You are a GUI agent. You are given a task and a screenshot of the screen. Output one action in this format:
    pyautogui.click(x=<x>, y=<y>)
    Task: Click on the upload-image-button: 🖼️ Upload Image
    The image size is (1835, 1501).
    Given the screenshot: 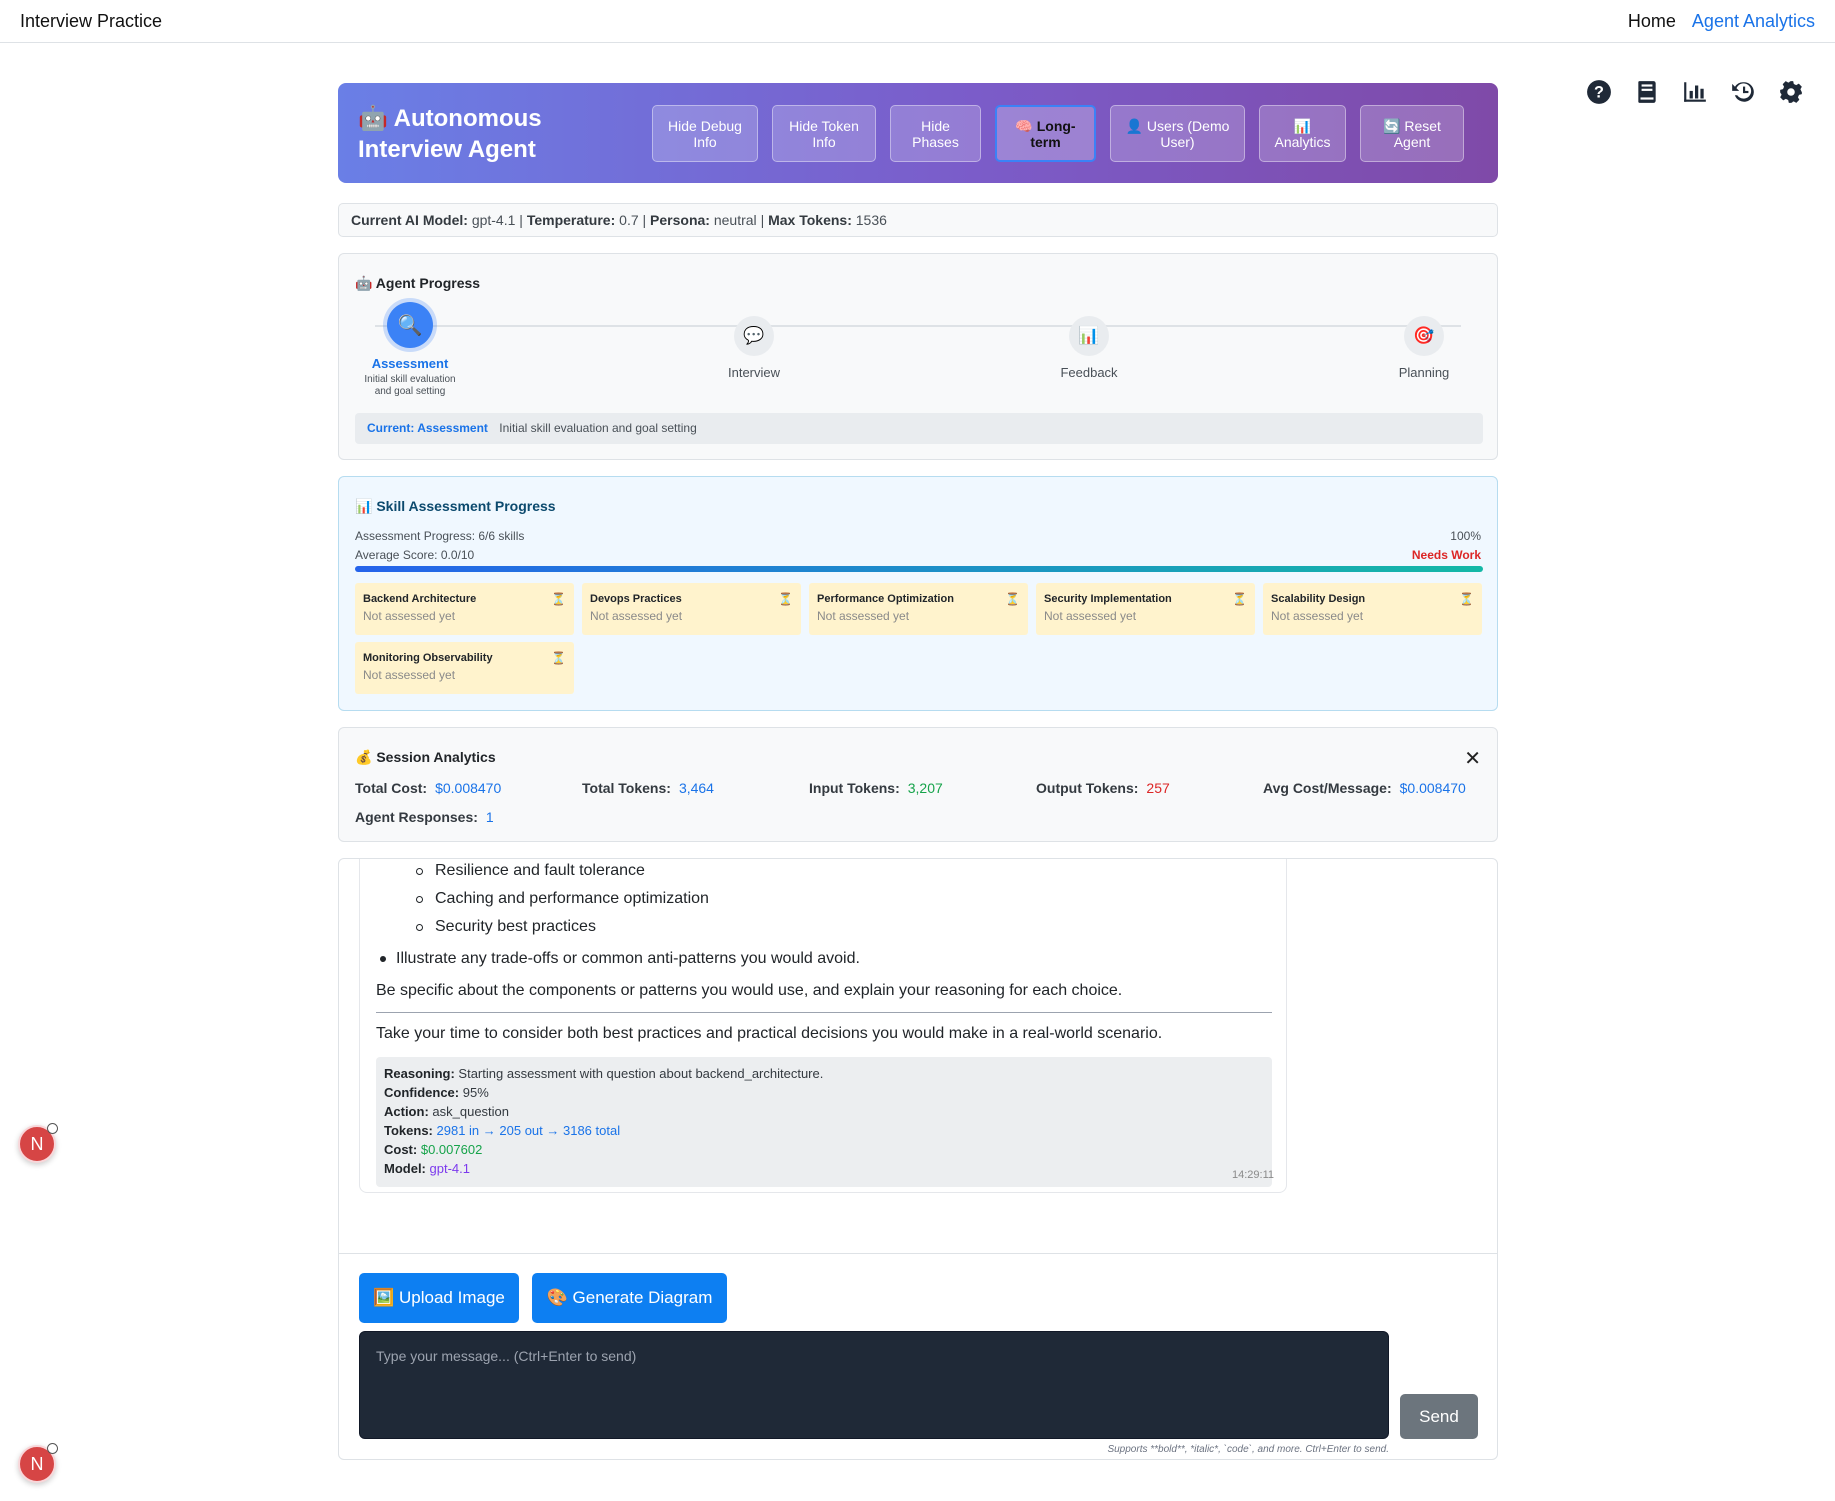 What is the action you would take?
    pyautogui.click(x=439, y=1298)
    